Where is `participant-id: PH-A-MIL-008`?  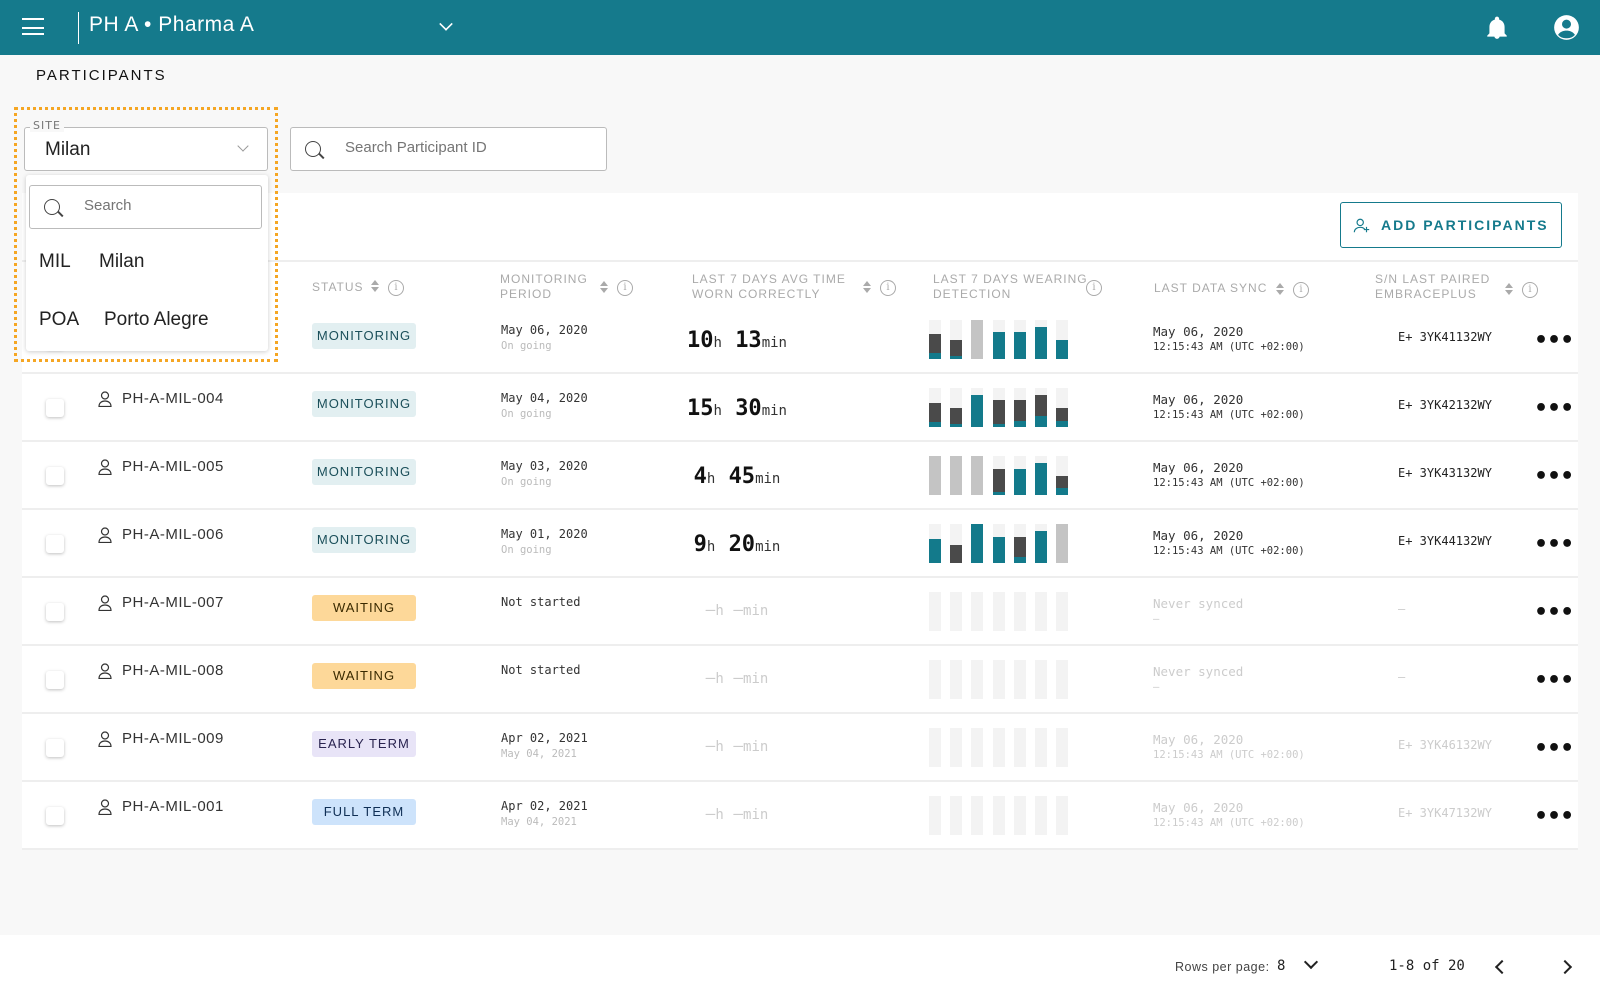
participant-id: PH-A-MIL-008 is located at coordinates (173, 670).